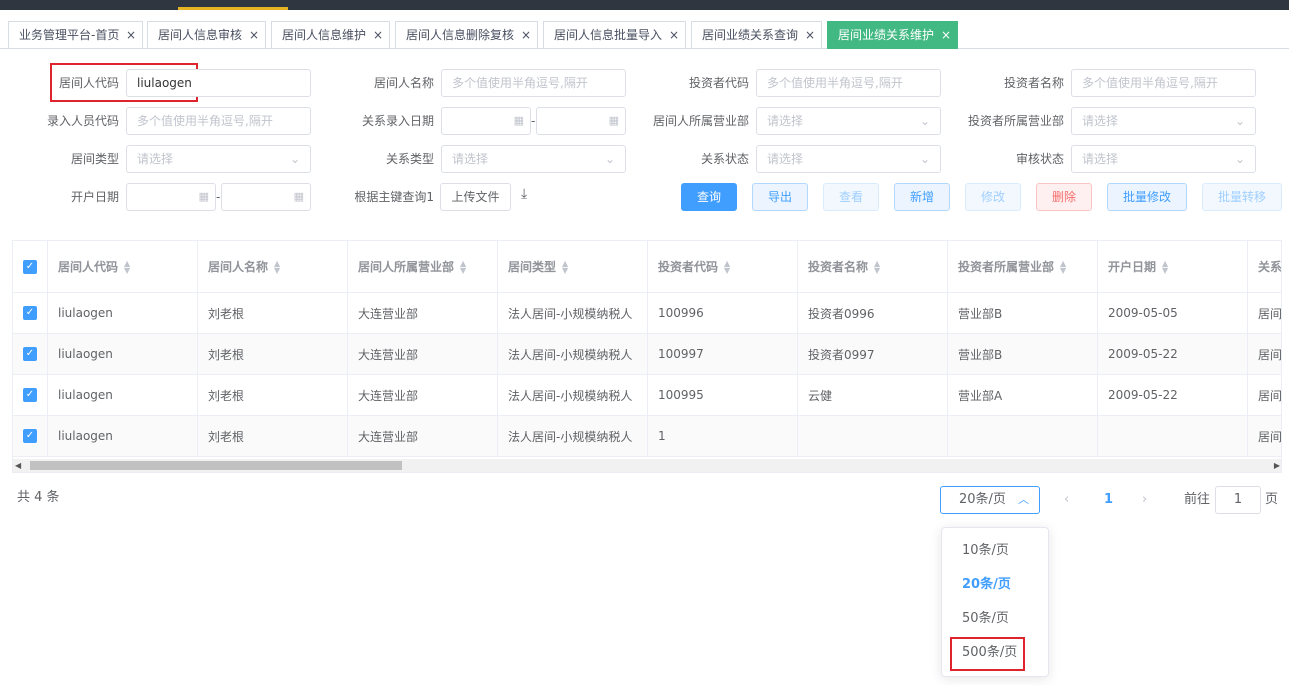 This screenshot has height=685, width=1289. What do you see at coordinates (1066, 500) in the screenshot?
I see `prev-page-icon: ‹` at bounding box center [1066, 500].